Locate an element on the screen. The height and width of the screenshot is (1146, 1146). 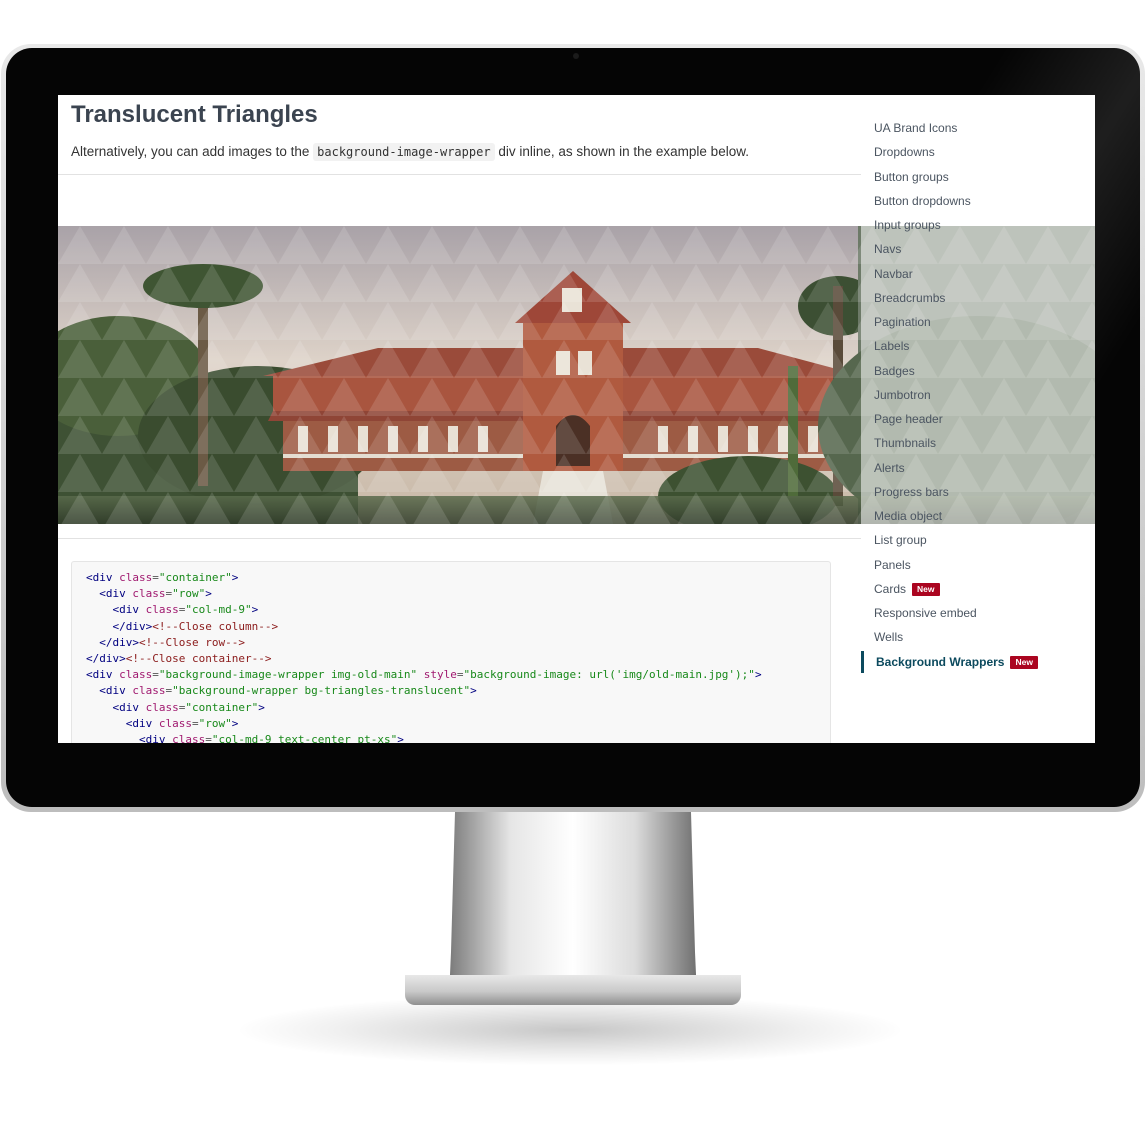
sidebar-item-progress-bars: Progress bars is located at coordinates (911, 492).